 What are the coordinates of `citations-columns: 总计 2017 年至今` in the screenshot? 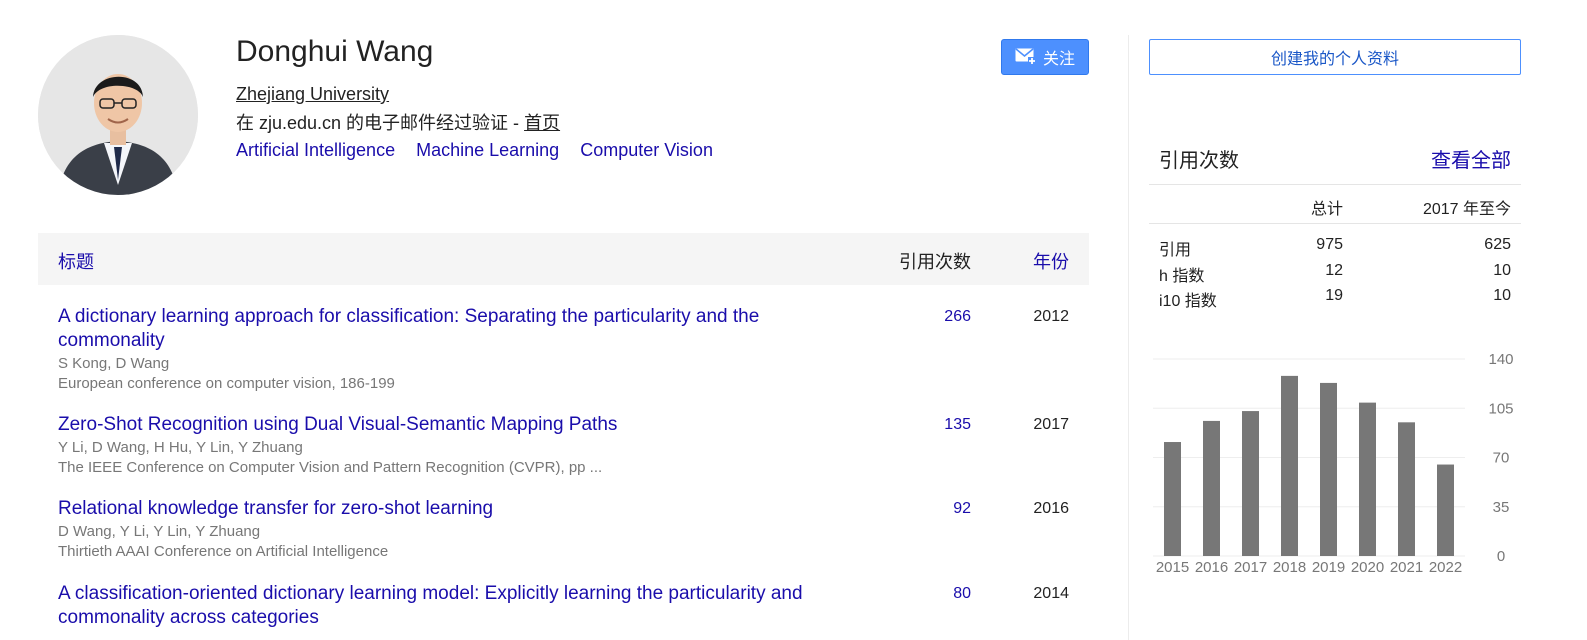 It's located at (1335, 204).